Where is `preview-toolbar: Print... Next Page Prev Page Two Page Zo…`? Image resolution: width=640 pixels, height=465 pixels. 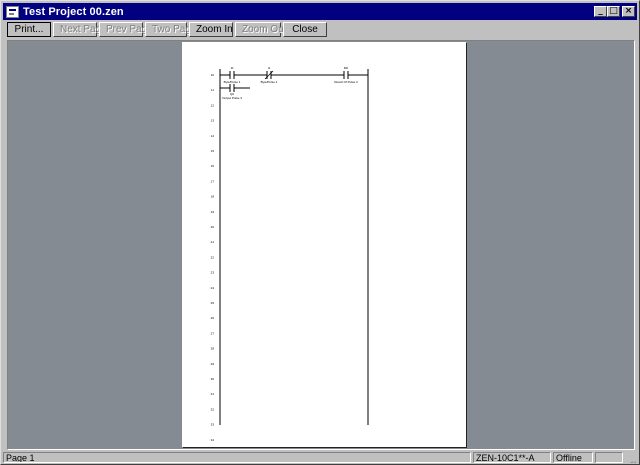
preview-toolbar: Print... Next Page Prev Page Two Page Zo… is located at coordinates (167, 29).